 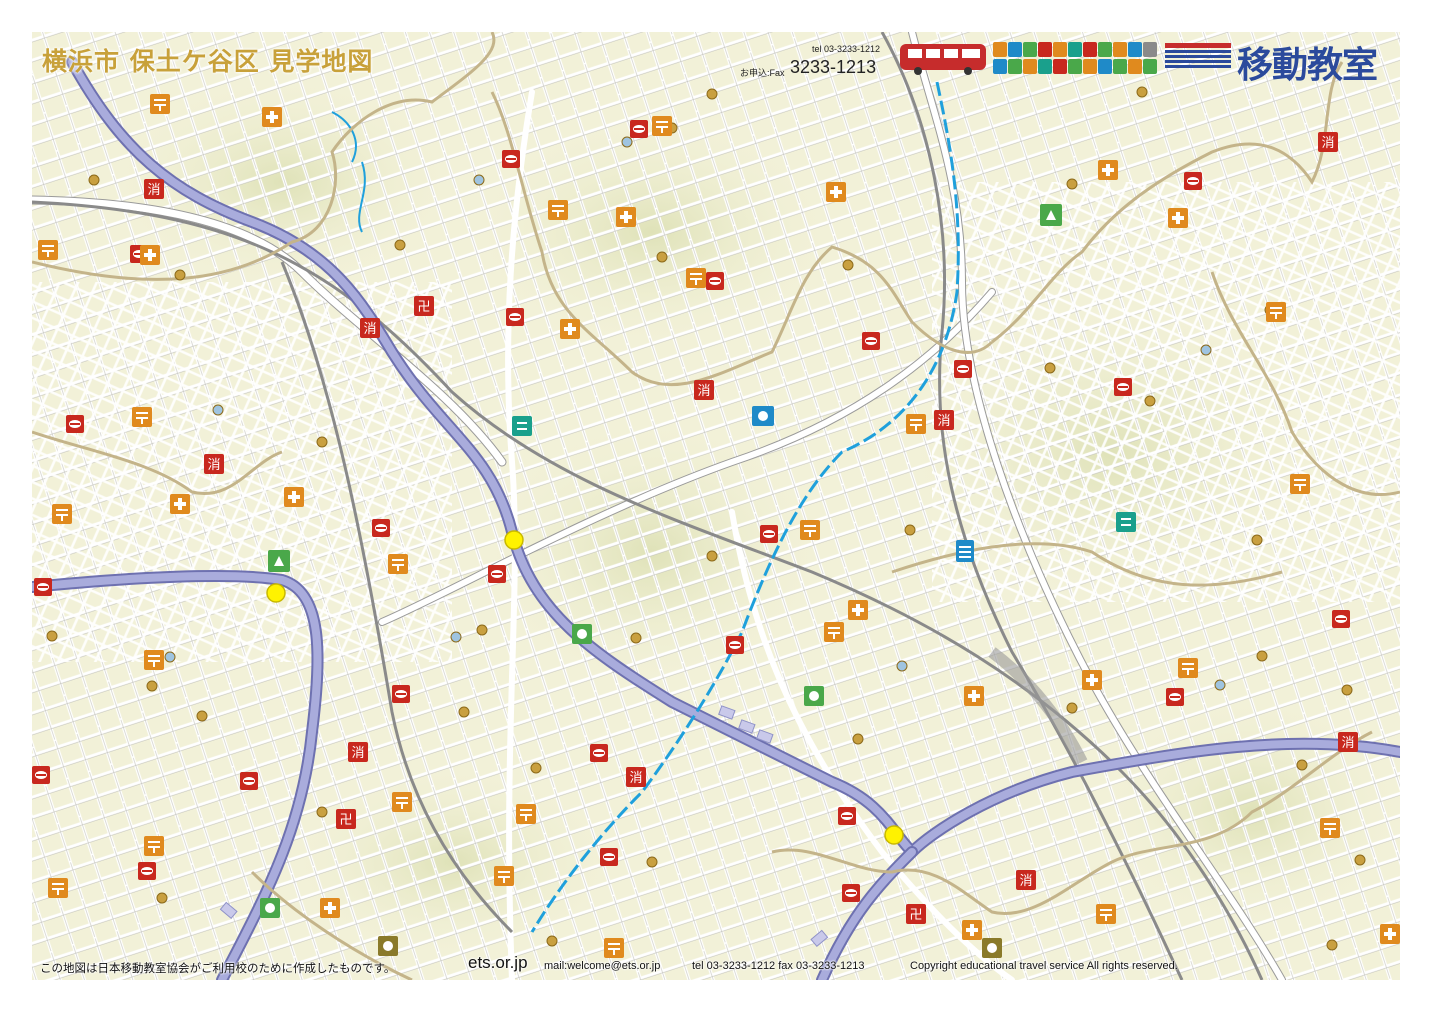 I want to click on station-icon, so click(x=1150, y=49).